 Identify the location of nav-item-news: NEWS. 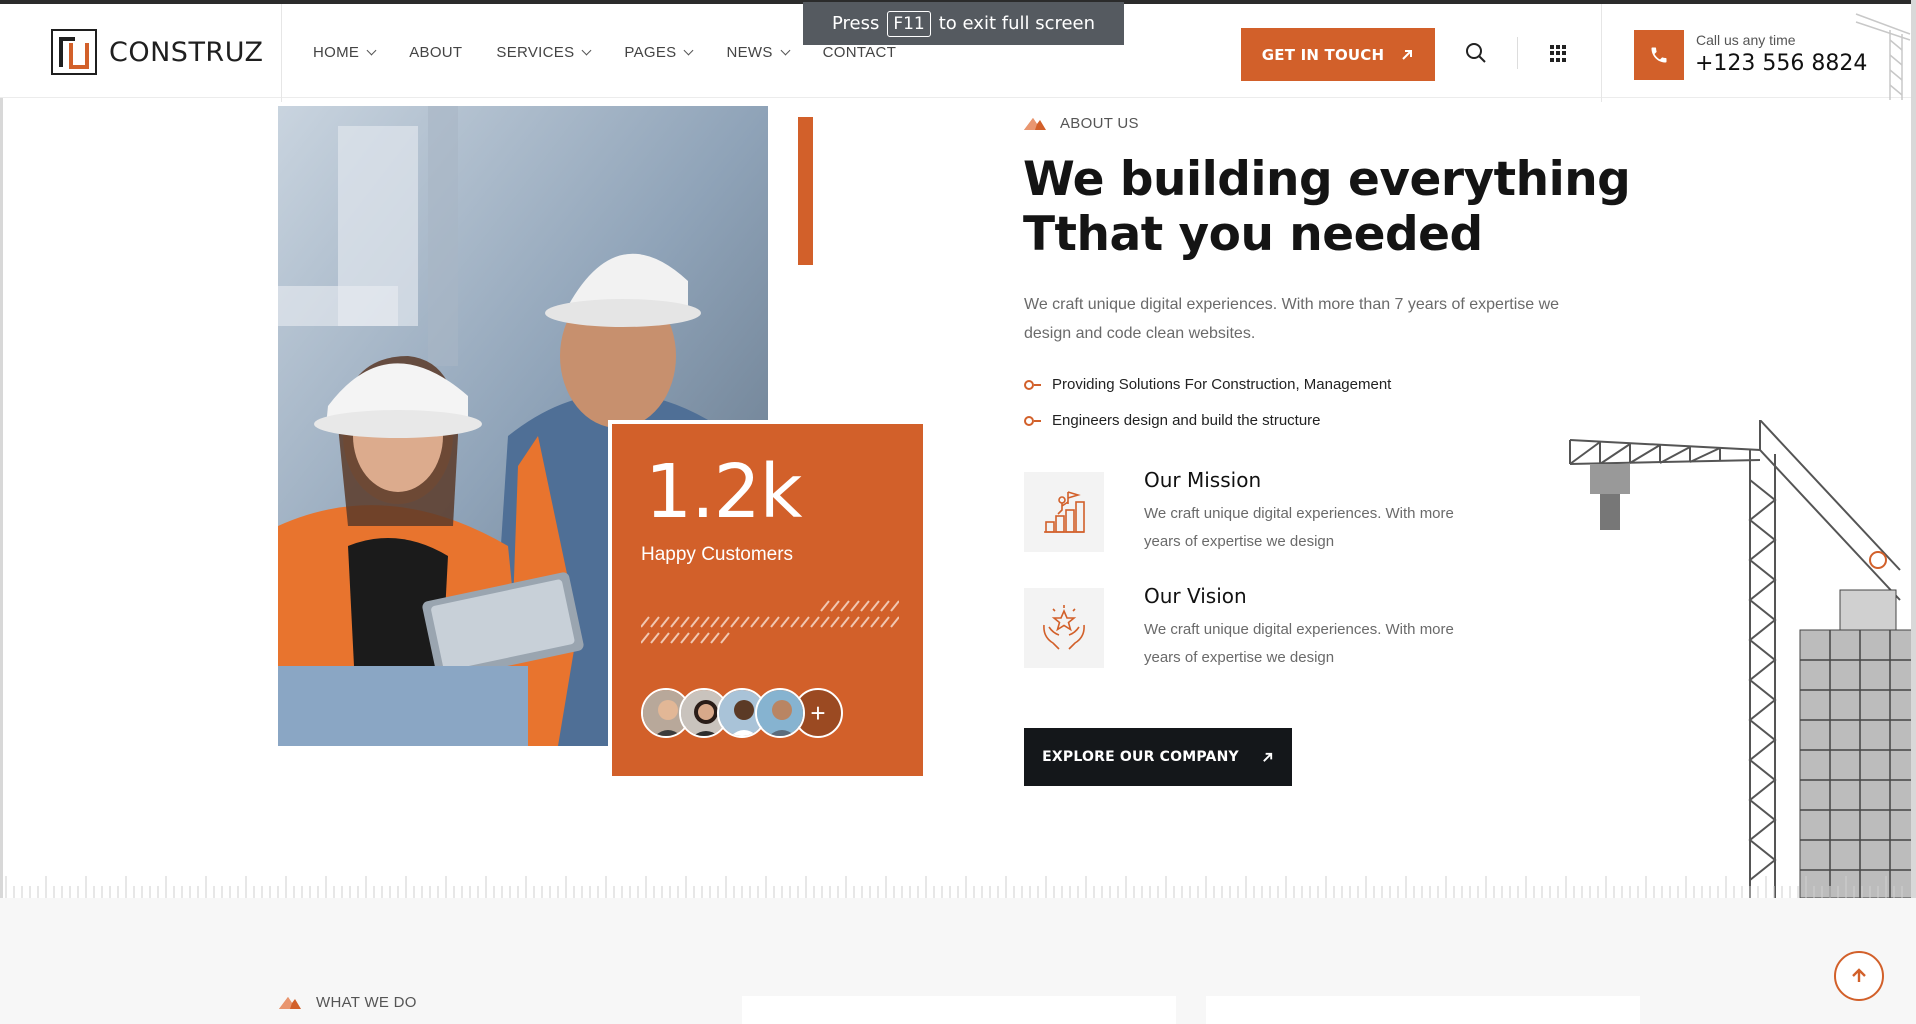
(758, 52).